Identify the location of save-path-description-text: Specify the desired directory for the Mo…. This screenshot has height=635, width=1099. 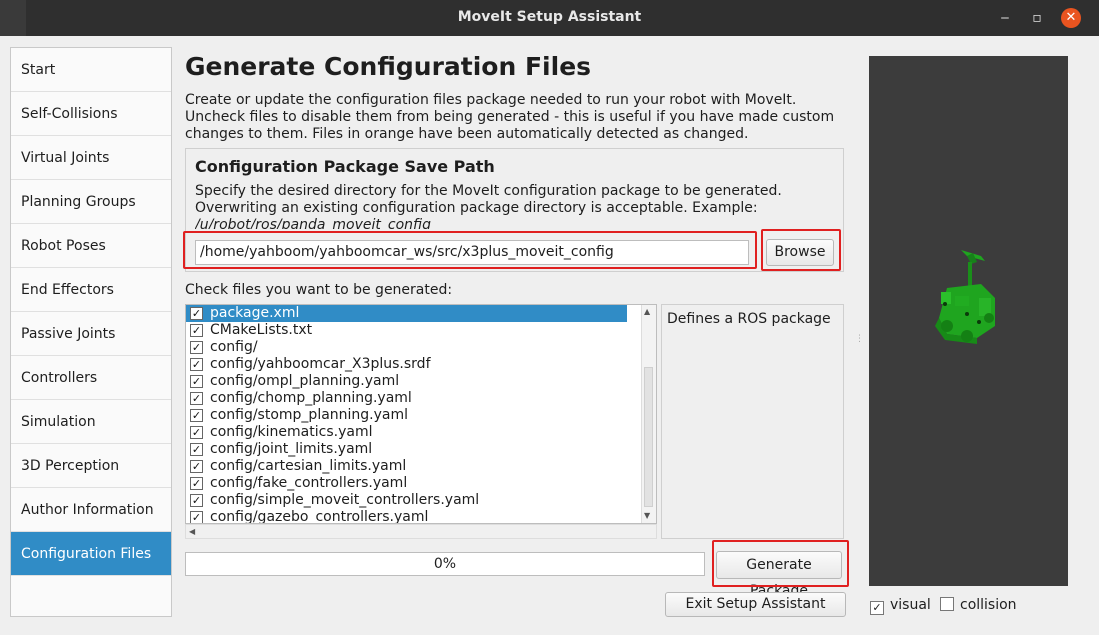
(488, 199).